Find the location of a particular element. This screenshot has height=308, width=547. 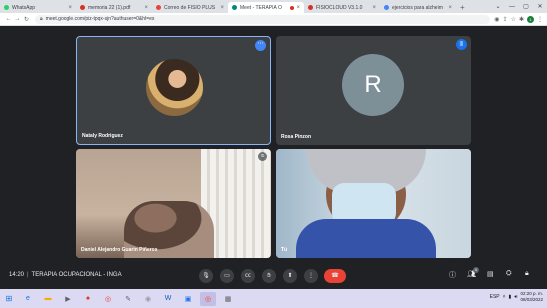

clock-date: 08/03/2022 is located at coordinates (531, 299).